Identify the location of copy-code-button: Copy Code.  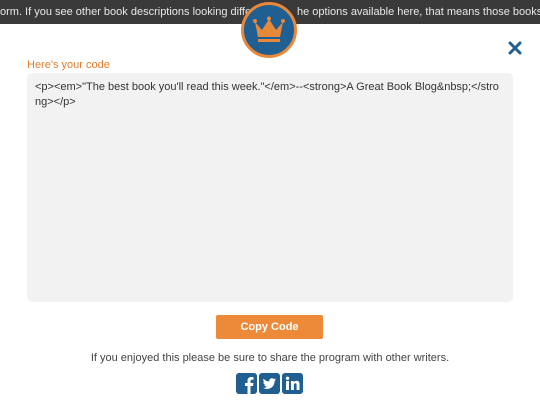
(269, 327).